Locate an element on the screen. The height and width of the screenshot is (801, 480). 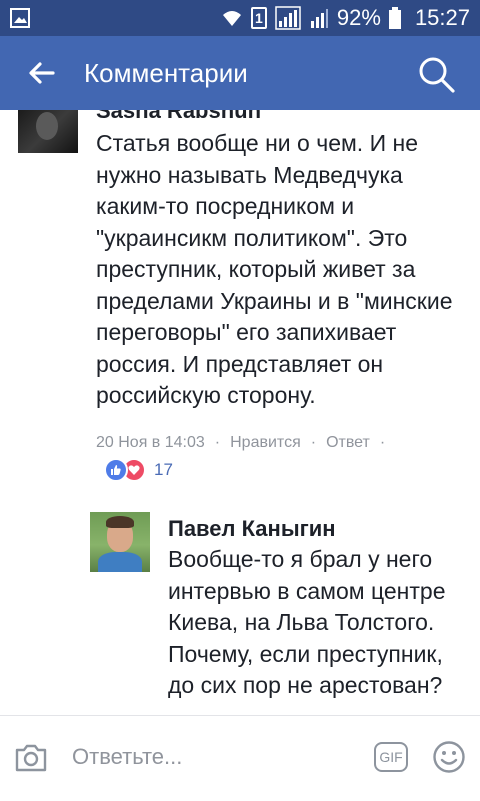
thumbs-up-icon is located at coordinates (116, 470).